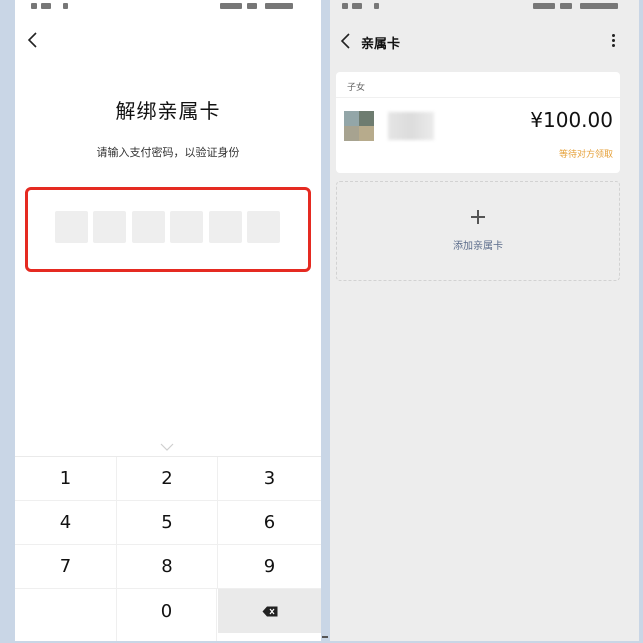 The height and width of the screenshot is (643, 643). Describe the element at coordinates (269, 479) in the screenshot. I see `key-3: 3` at that location.